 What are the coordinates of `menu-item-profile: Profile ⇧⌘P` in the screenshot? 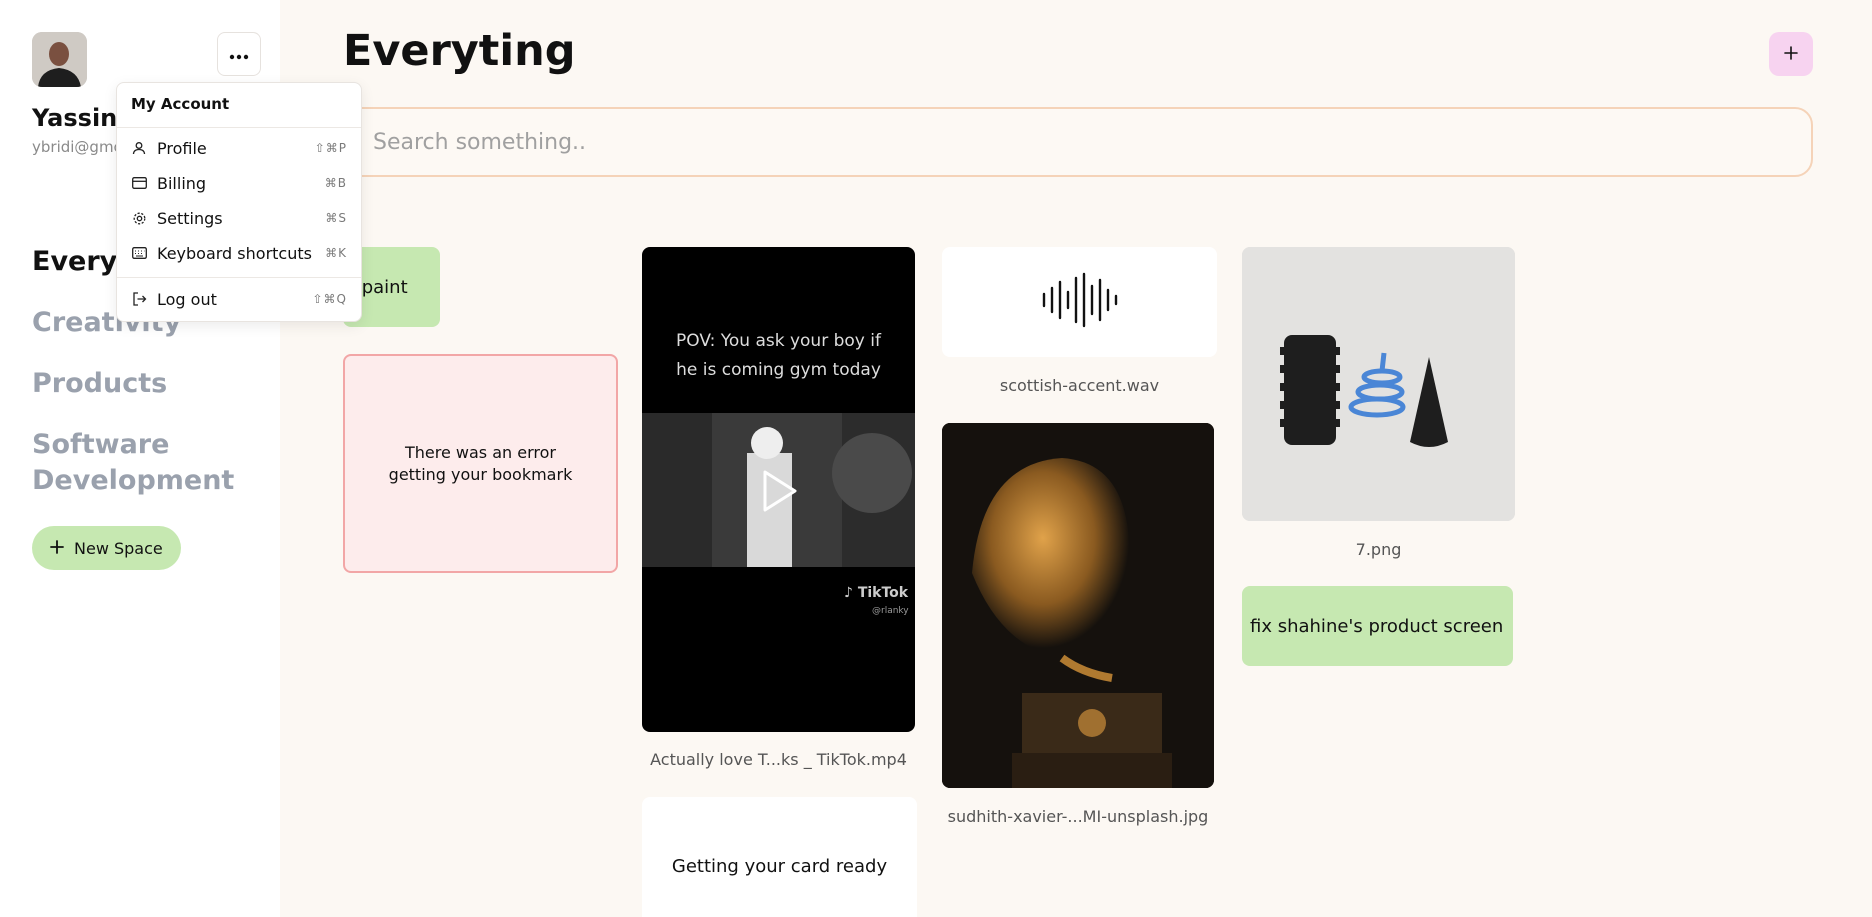 It's located at (239, 148).